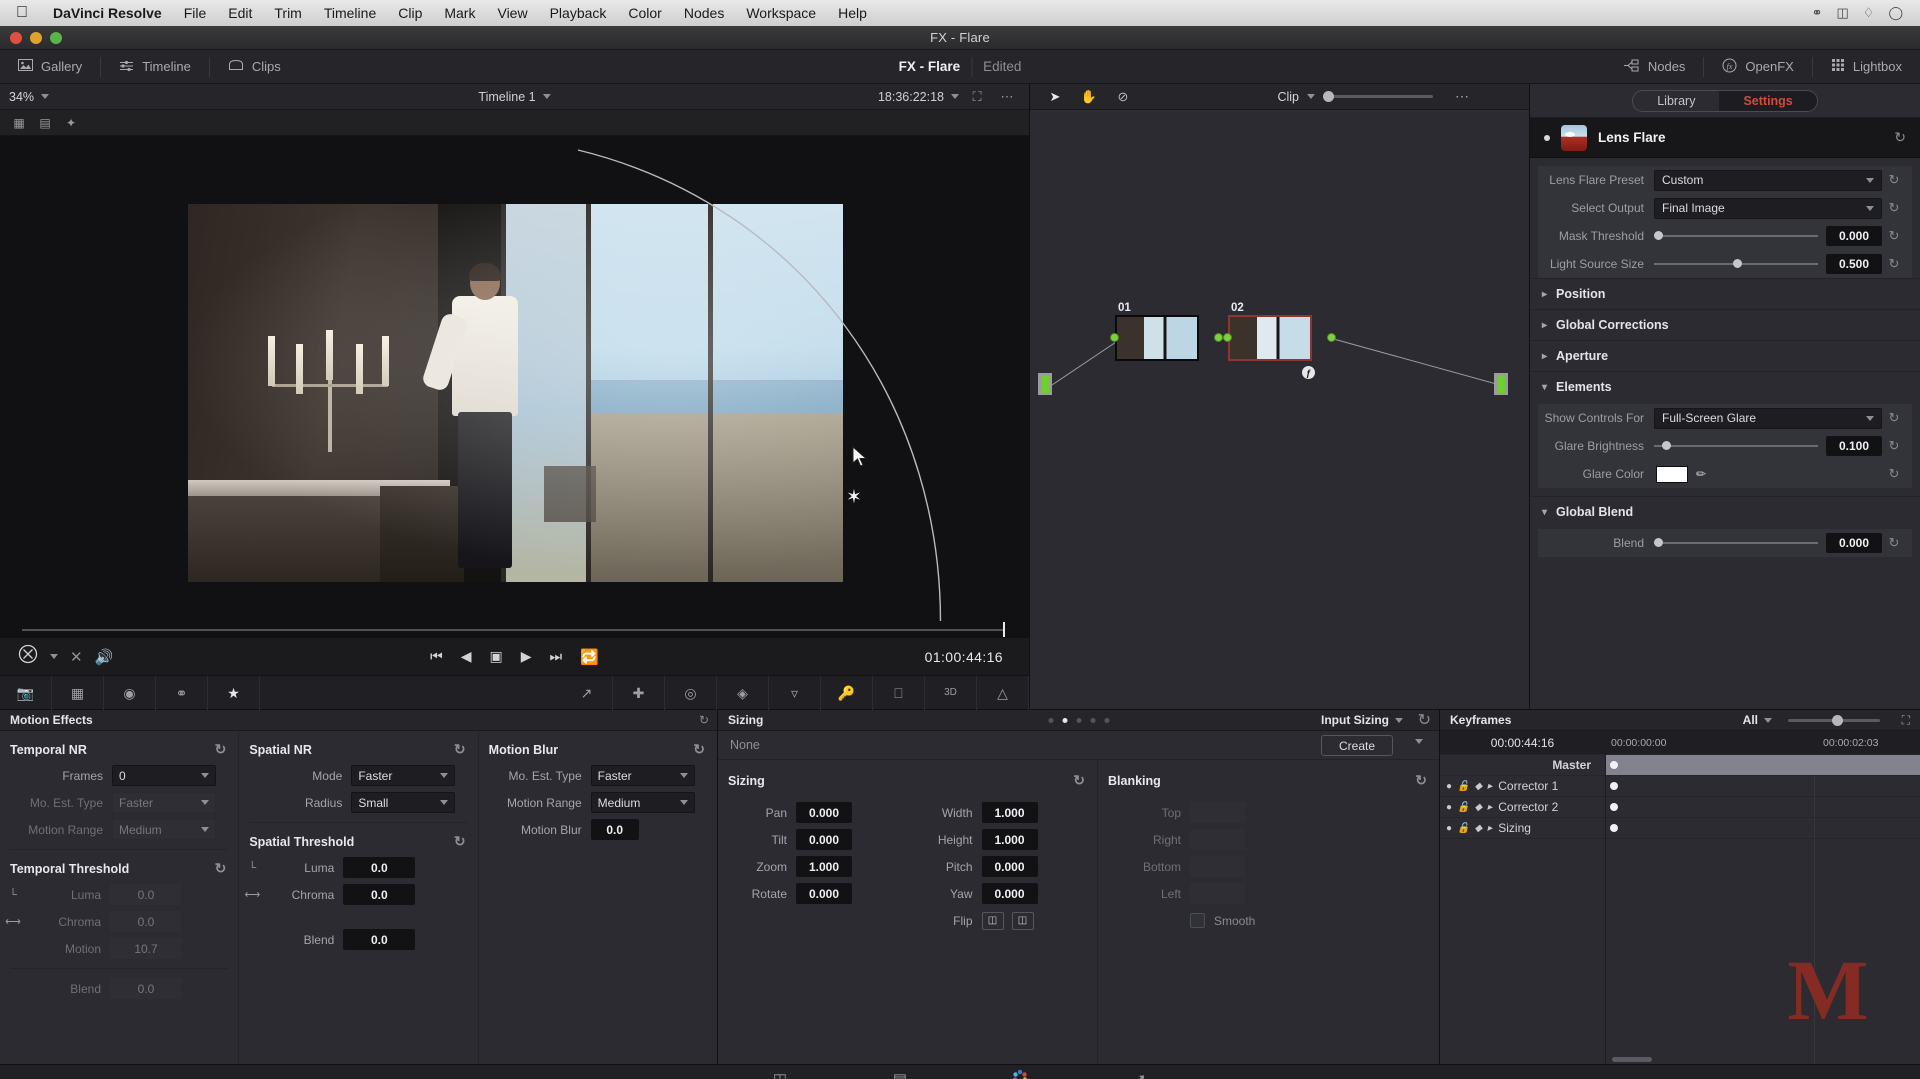  What do you see at coordinates (1854, 236) in the screenshot?
I see `mask-threshold-value: 0.000` at bounding box center [1854, 236].